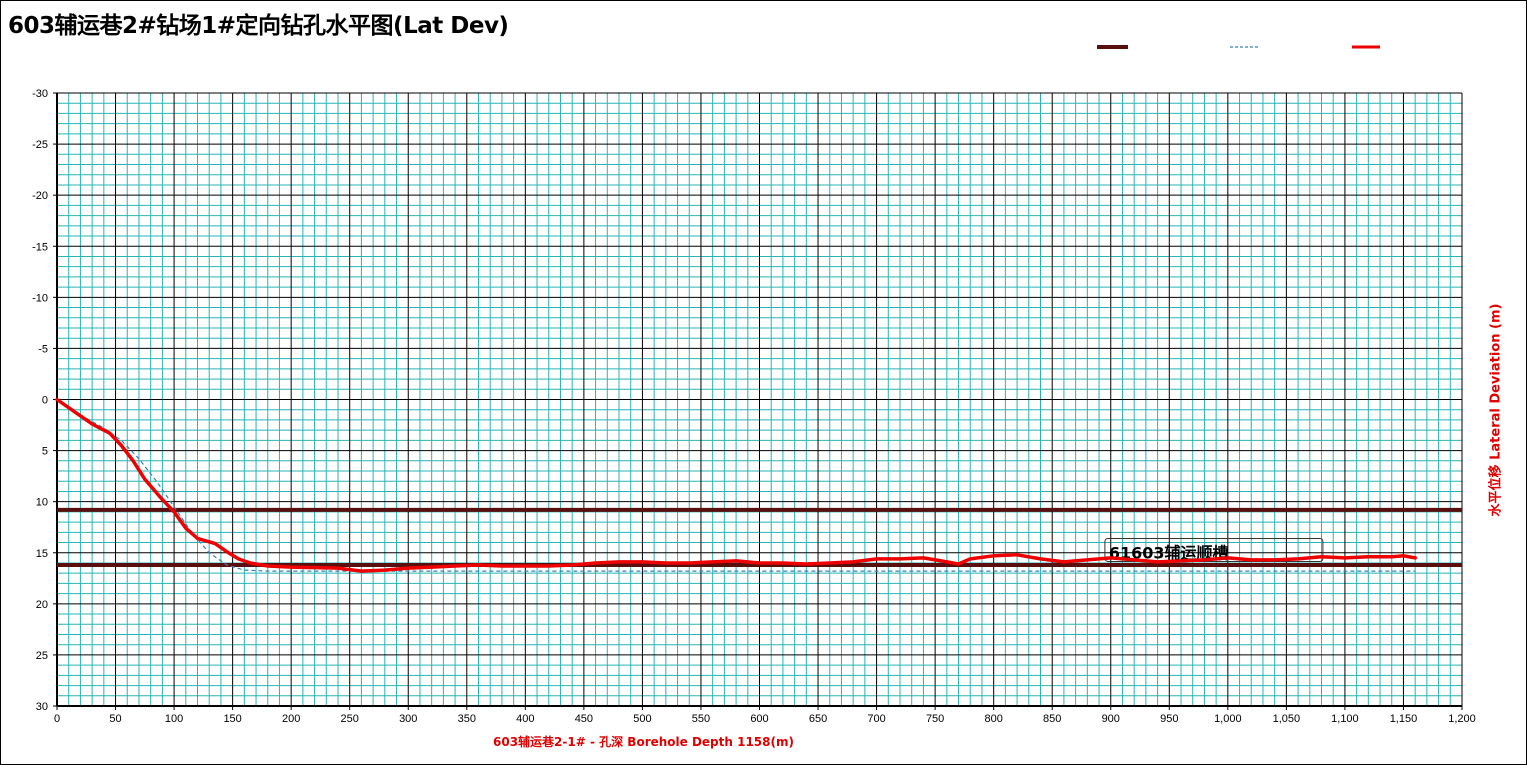  What do you see at coordinates (584, 719) in the screenshot?
I see `x-tick-label: 450` at bounding box center [584, 719].